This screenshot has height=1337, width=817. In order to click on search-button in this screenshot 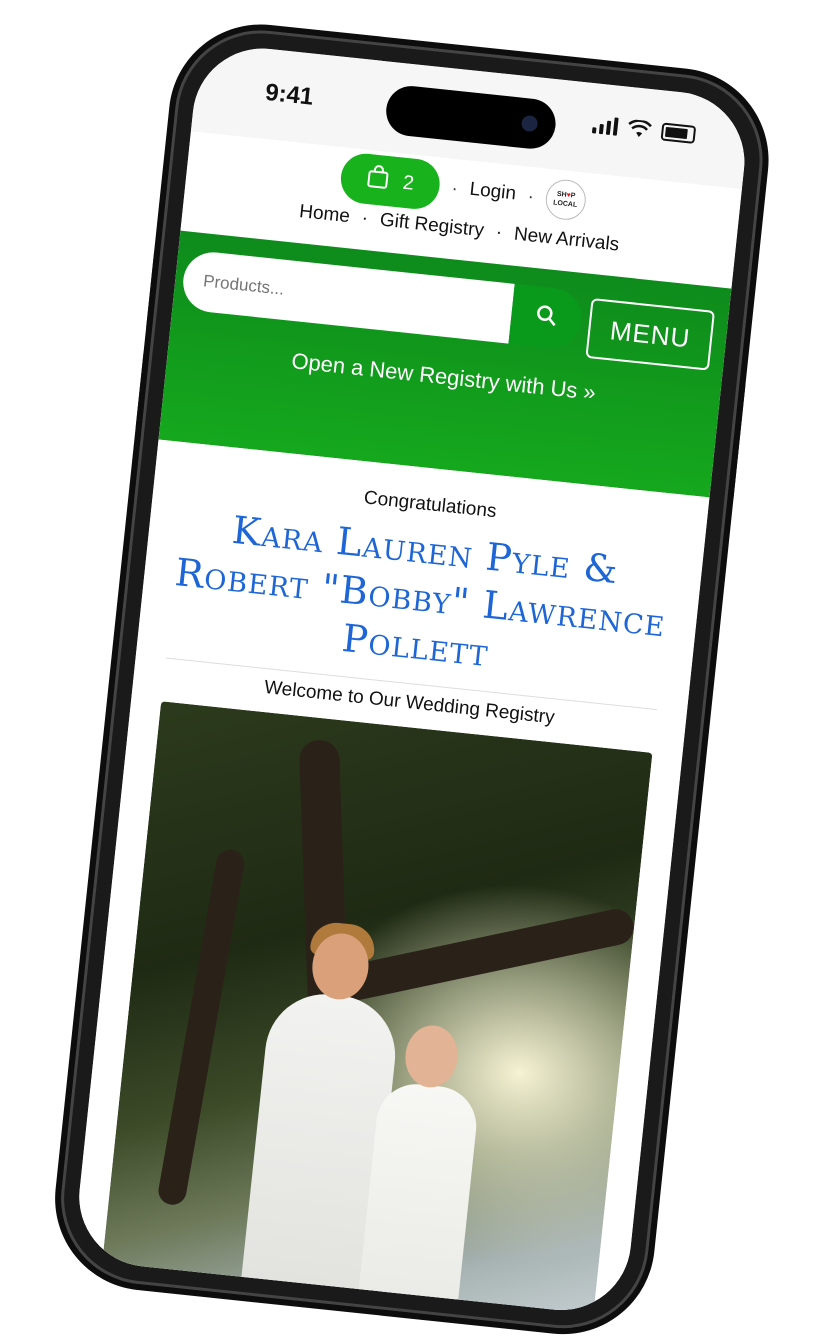, I will do `click(546, 317)`.